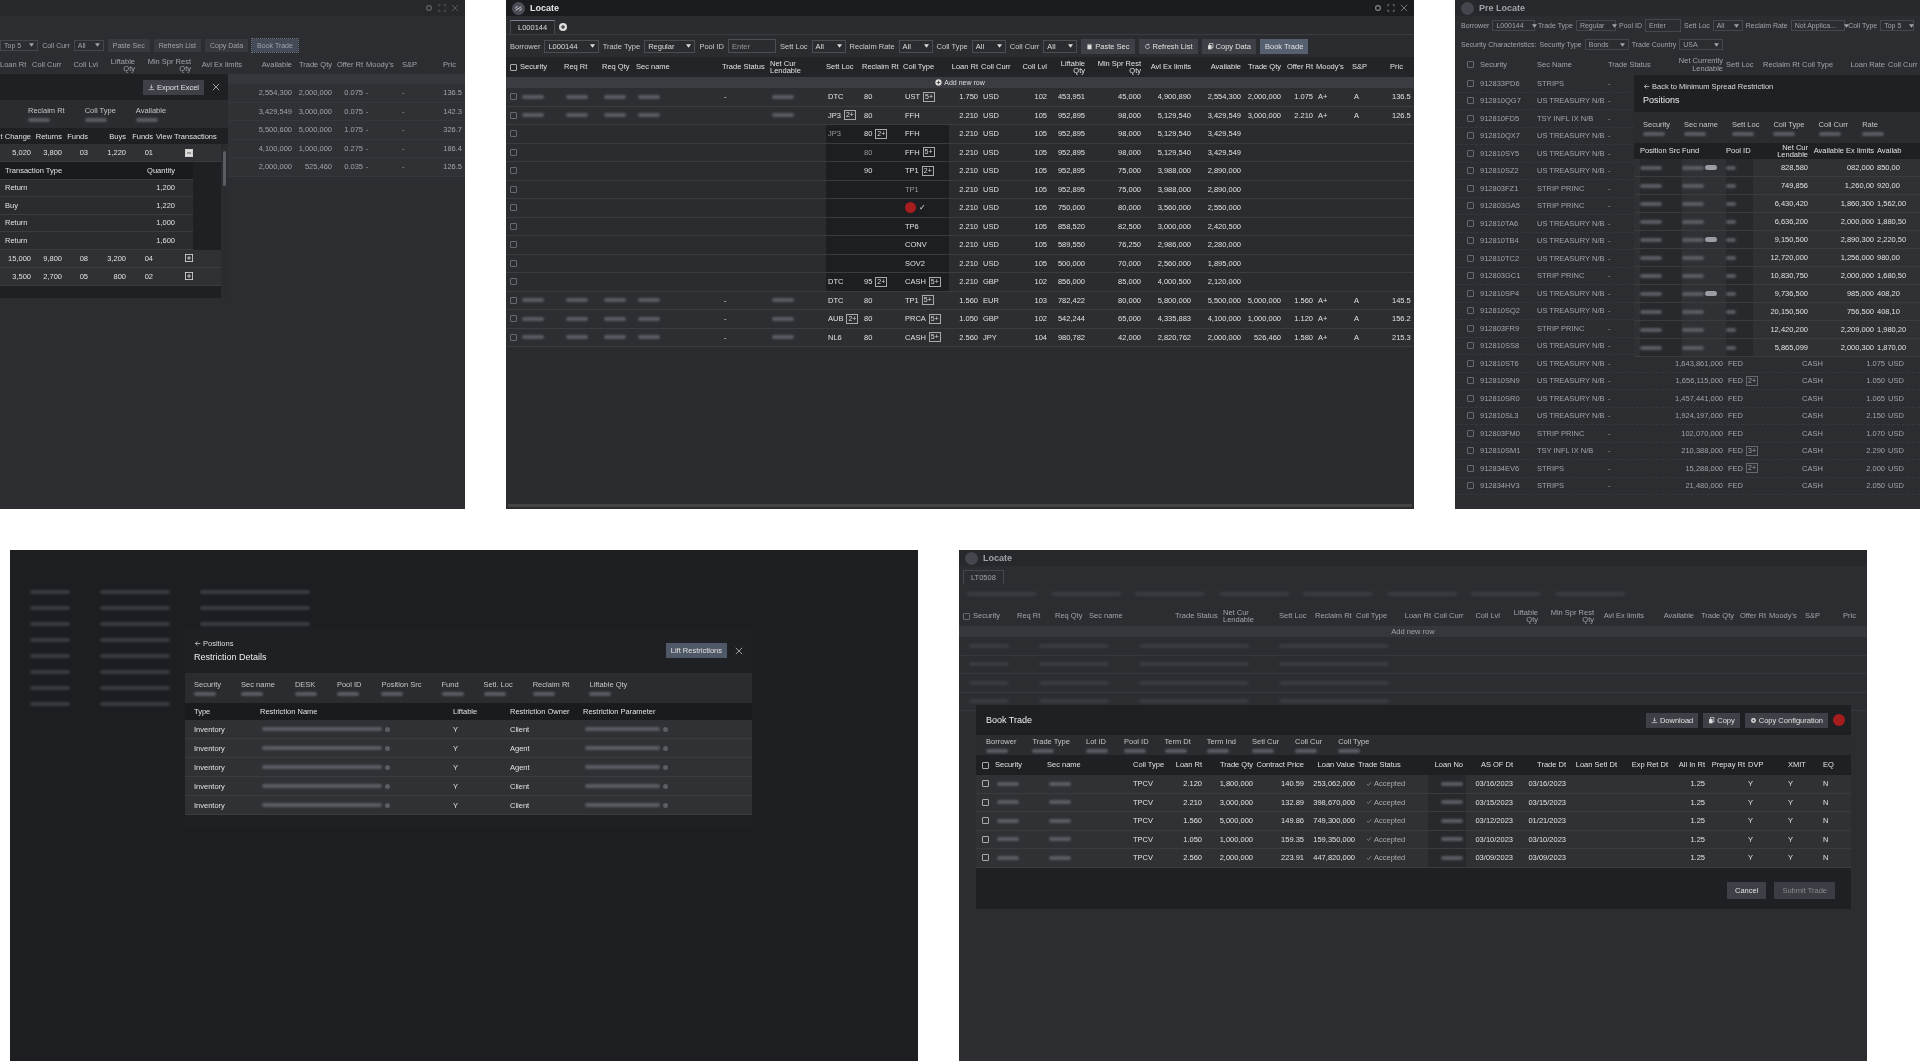 The height and width of the screenshot is (1061, 1920). What do you see at coordinates (188, 152) in the screenshot?
I see `collapse-icon` at bounding box center [188, 152].